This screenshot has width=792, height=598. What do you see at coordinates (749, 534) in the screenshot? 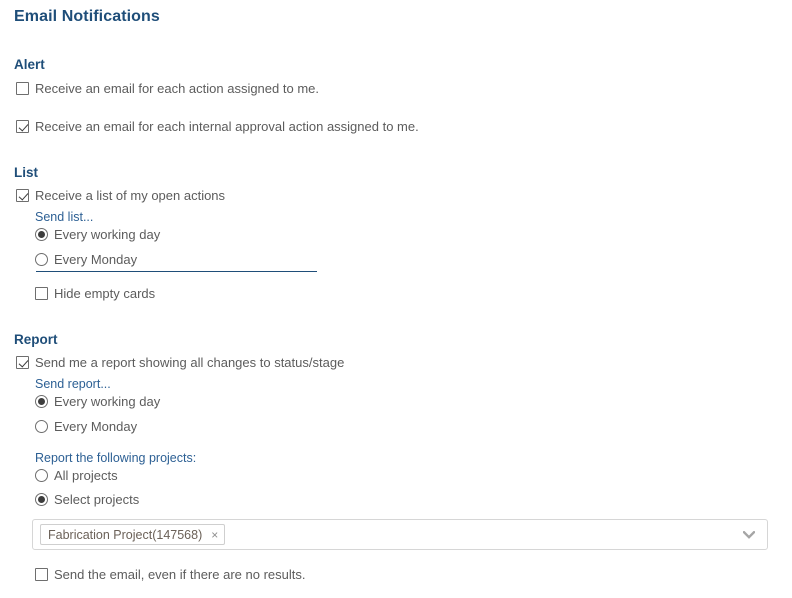
I see `chevron-down-icon` at bounding box center [749, 534].